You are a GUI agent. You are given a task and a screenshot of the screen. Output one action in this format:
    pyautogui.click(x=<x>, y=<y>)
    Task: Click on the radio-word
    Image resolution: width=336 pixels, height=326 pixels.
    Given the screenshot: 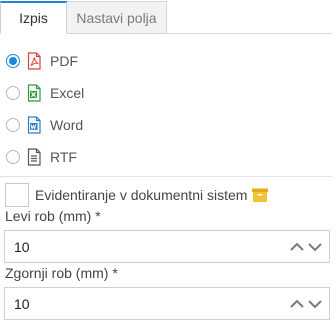 What is the action you would take?
    pyautogui.click(x=13, y=125)
    